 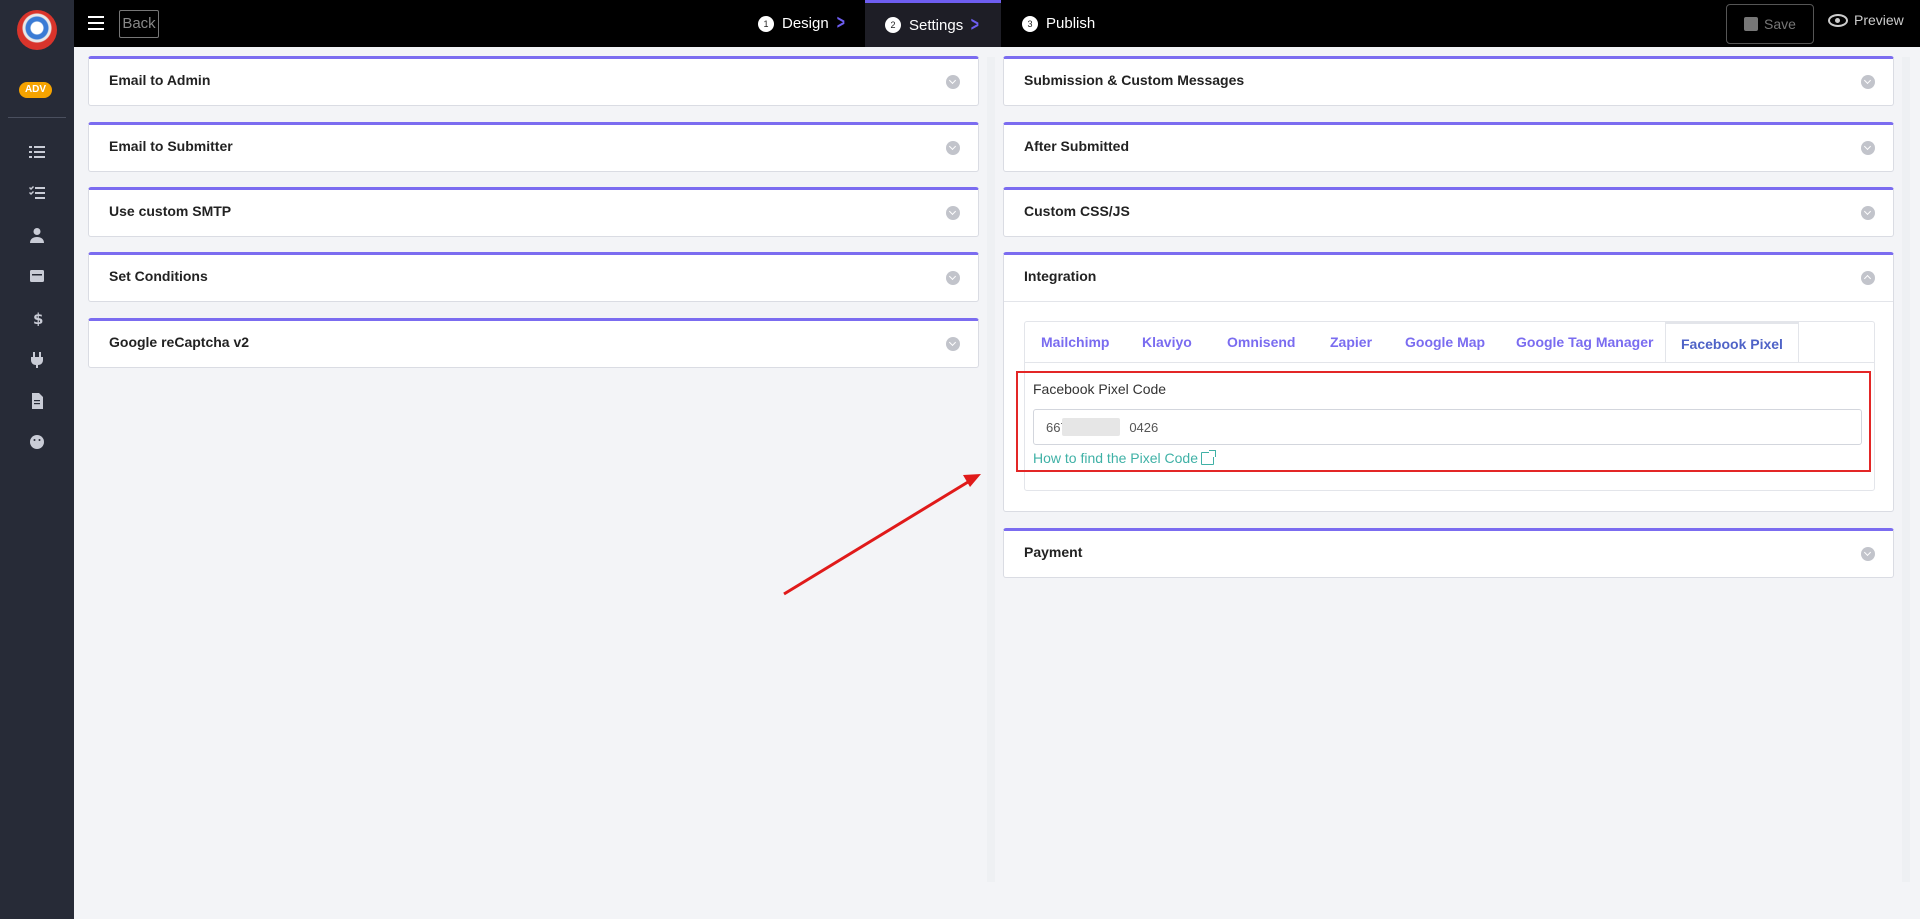 I want to click on panel-title: Submission & Custom Messages, so click(x=1134, y=80).